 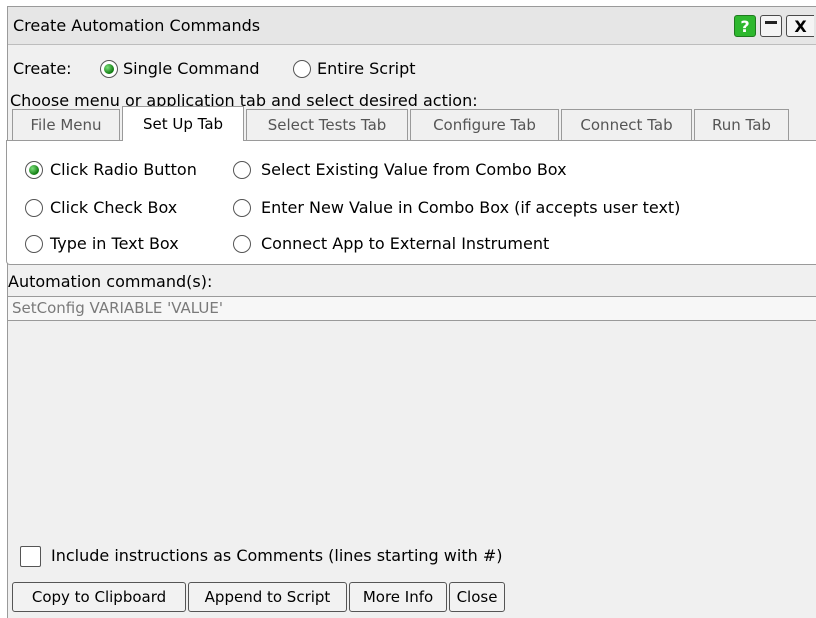 I want to click on tab-run: Run Tab, so click(x=741, y=124).